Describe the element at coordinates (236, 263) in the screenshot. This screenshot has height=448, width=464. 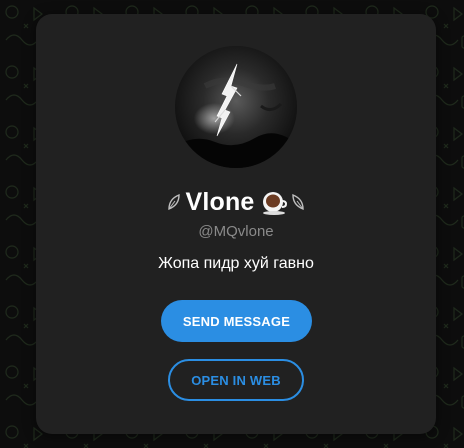
I see `profile-bio: Жопа пидр хуй гавно` at that location.